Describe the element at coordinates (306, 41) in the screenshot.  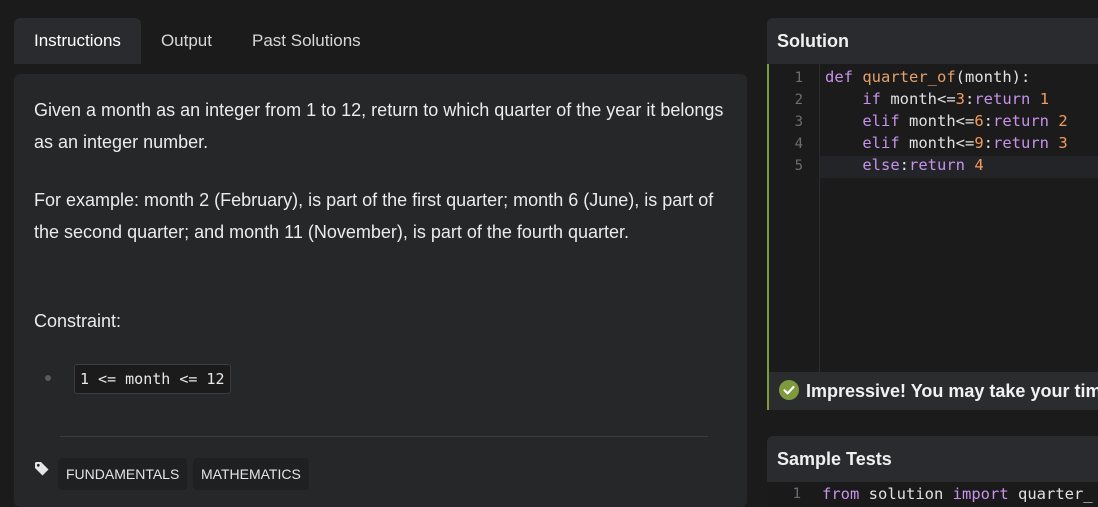
I see `tab-past-solutions: Past Solutions` at that location.